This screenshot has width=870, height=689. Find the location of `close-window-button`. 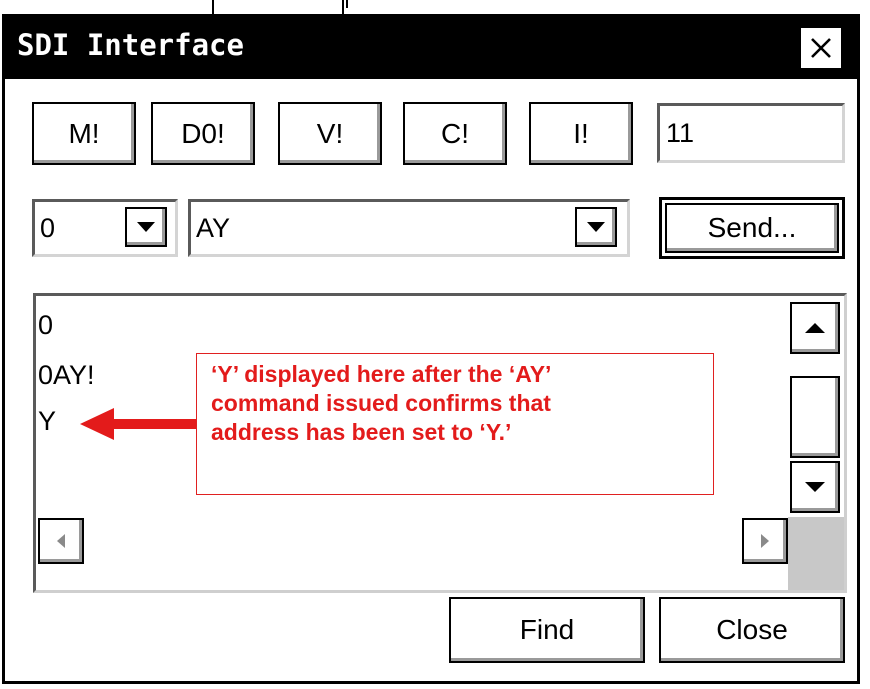

close-window-button is located at coordinates (821, 48).